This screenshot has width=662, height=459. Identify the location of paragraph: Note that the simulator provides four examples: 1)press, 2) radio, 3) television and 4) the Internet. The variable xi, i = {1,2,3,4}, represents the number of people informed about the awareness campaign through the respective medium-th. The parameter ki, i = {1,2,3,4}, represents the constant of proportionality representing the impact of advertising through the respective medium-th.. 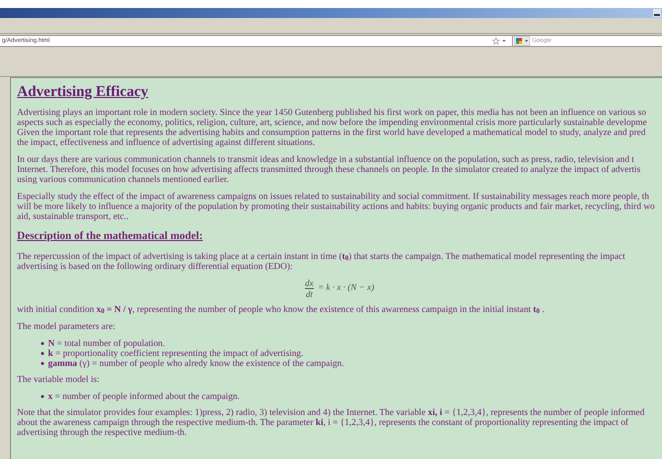
(331, 421).